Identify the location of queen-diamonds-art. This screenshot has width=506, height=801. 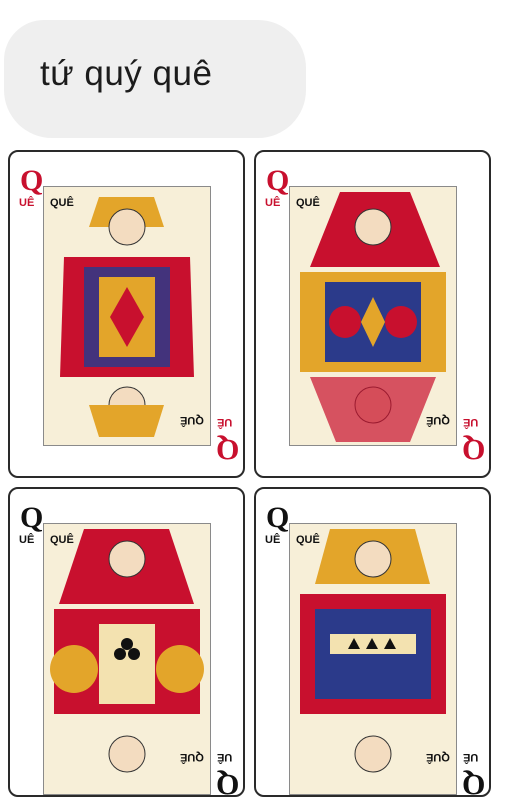
(127, 316).